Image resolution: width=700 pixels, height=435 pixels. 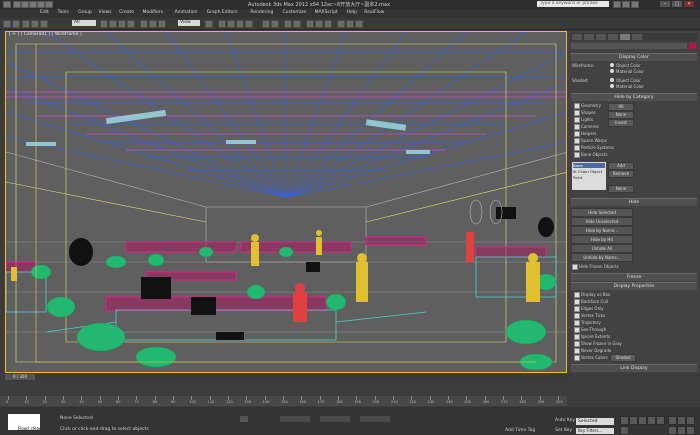 I want to click on zoom-icon, so click(x=672, y=420).